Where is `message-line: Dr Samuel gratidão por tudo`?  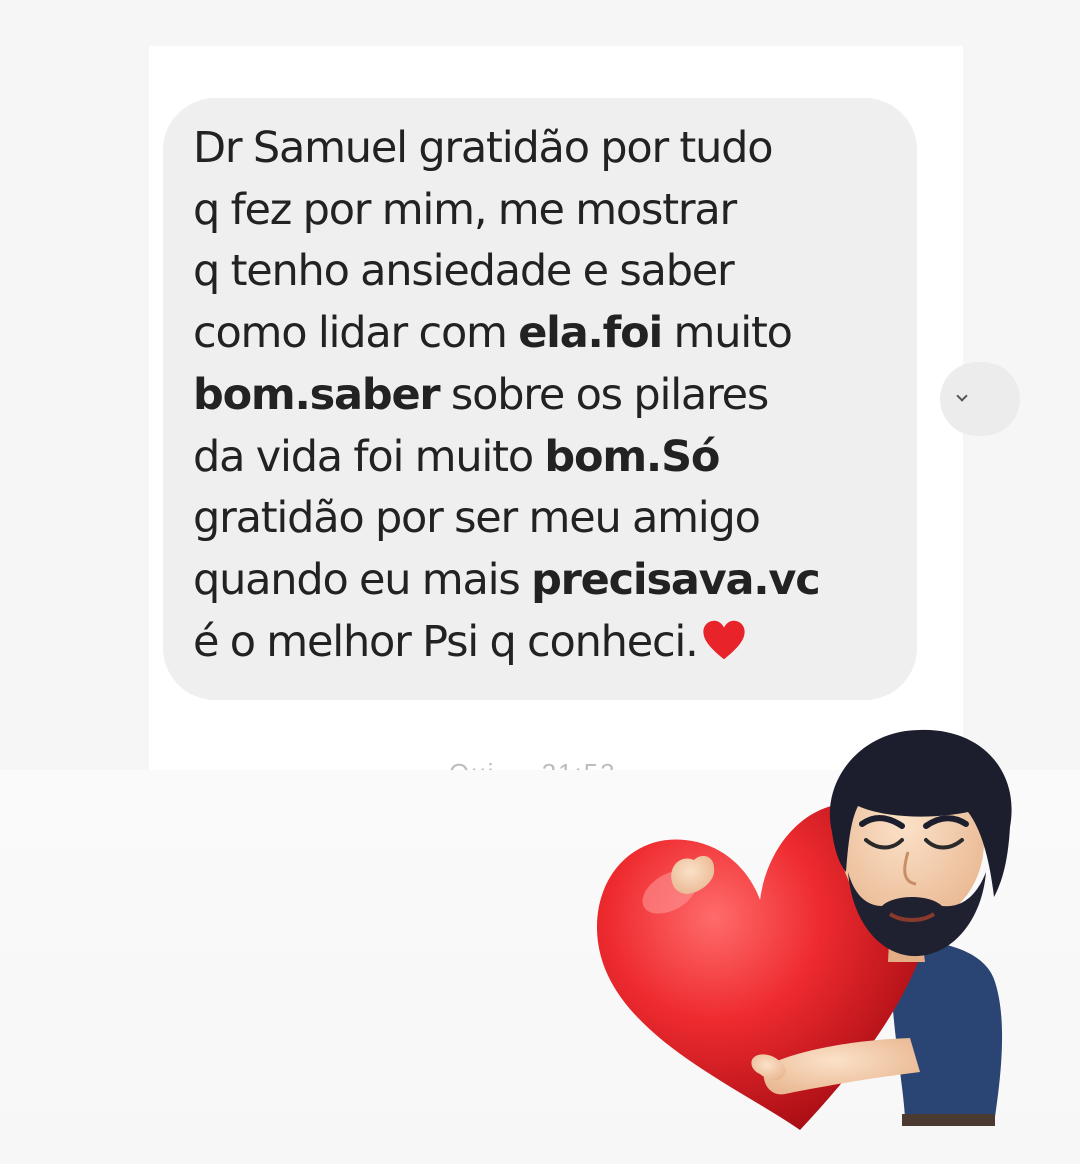
message-line: Dr Samuel gratidão por tudo is located at coordinates (544, 149).